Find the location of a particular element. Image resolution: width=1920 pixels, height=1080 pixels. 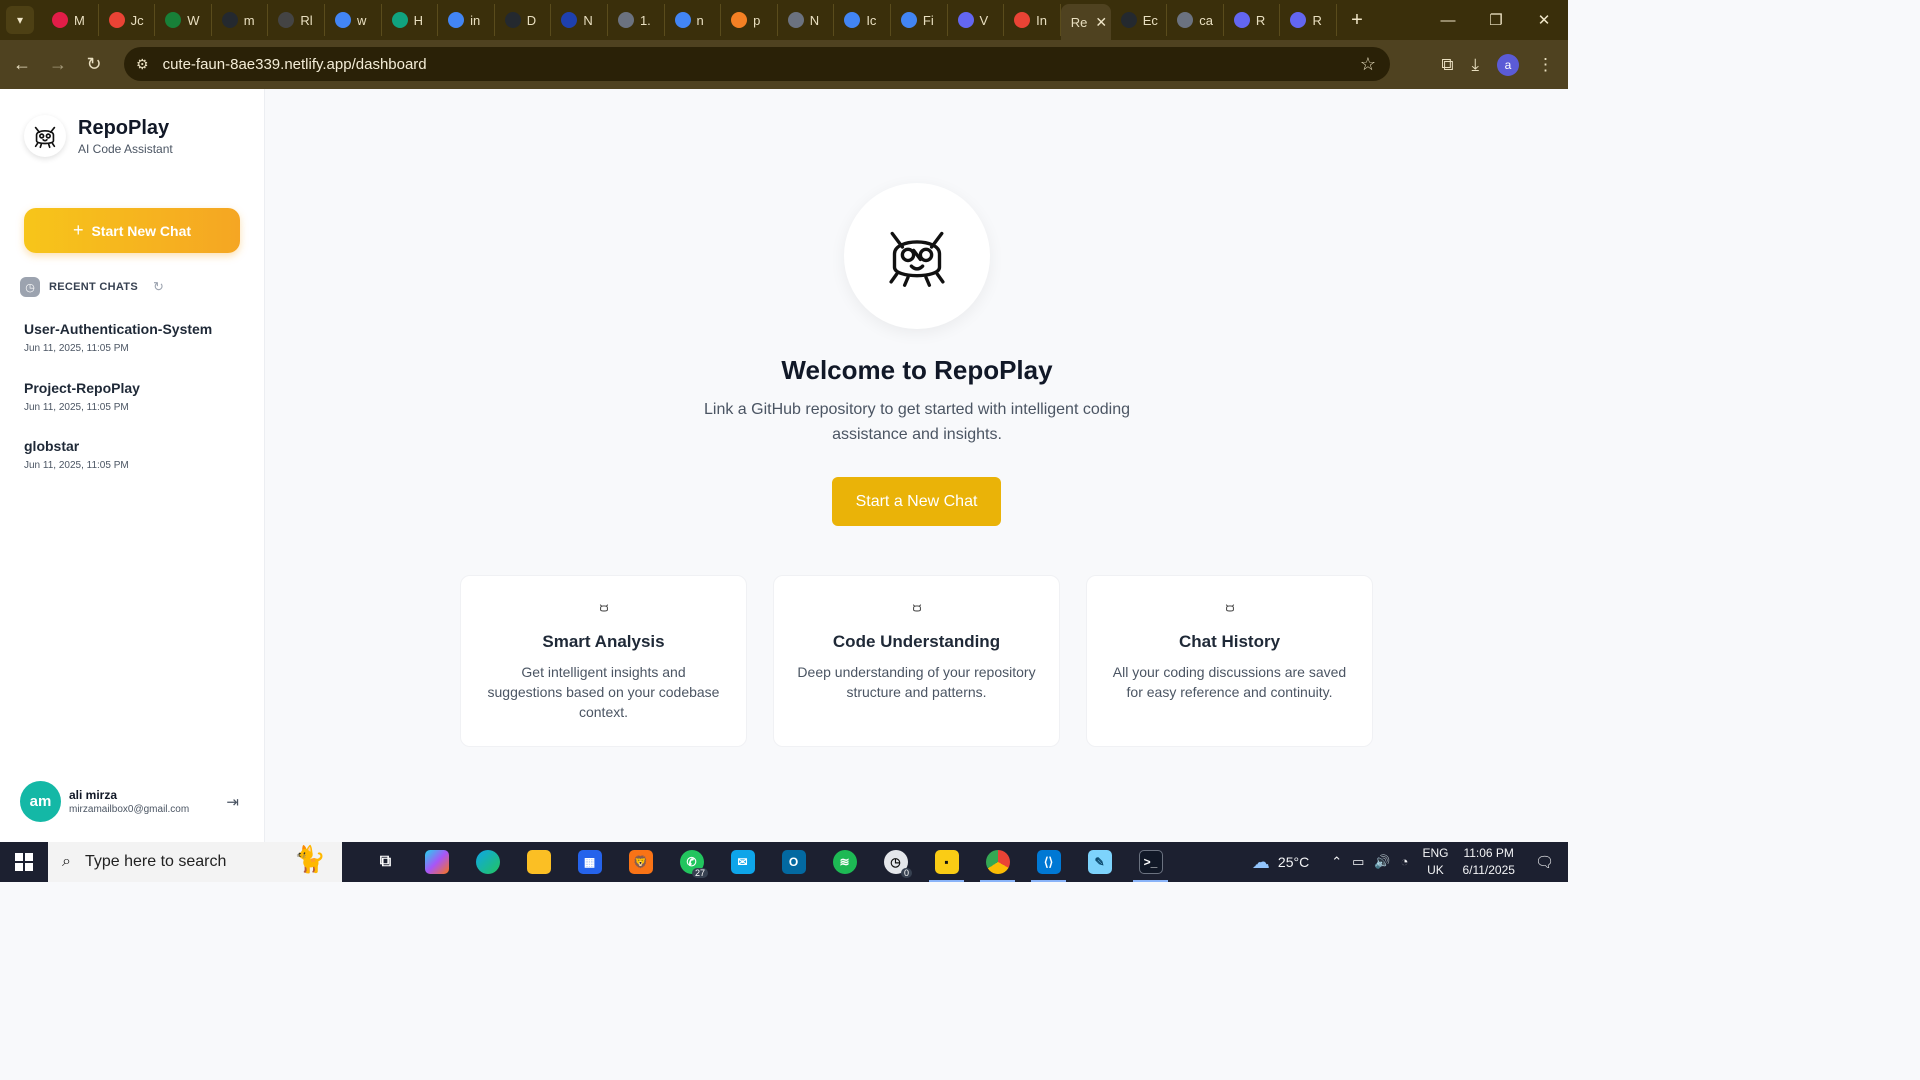

tab-label: m is located at coordinates (249, 20).